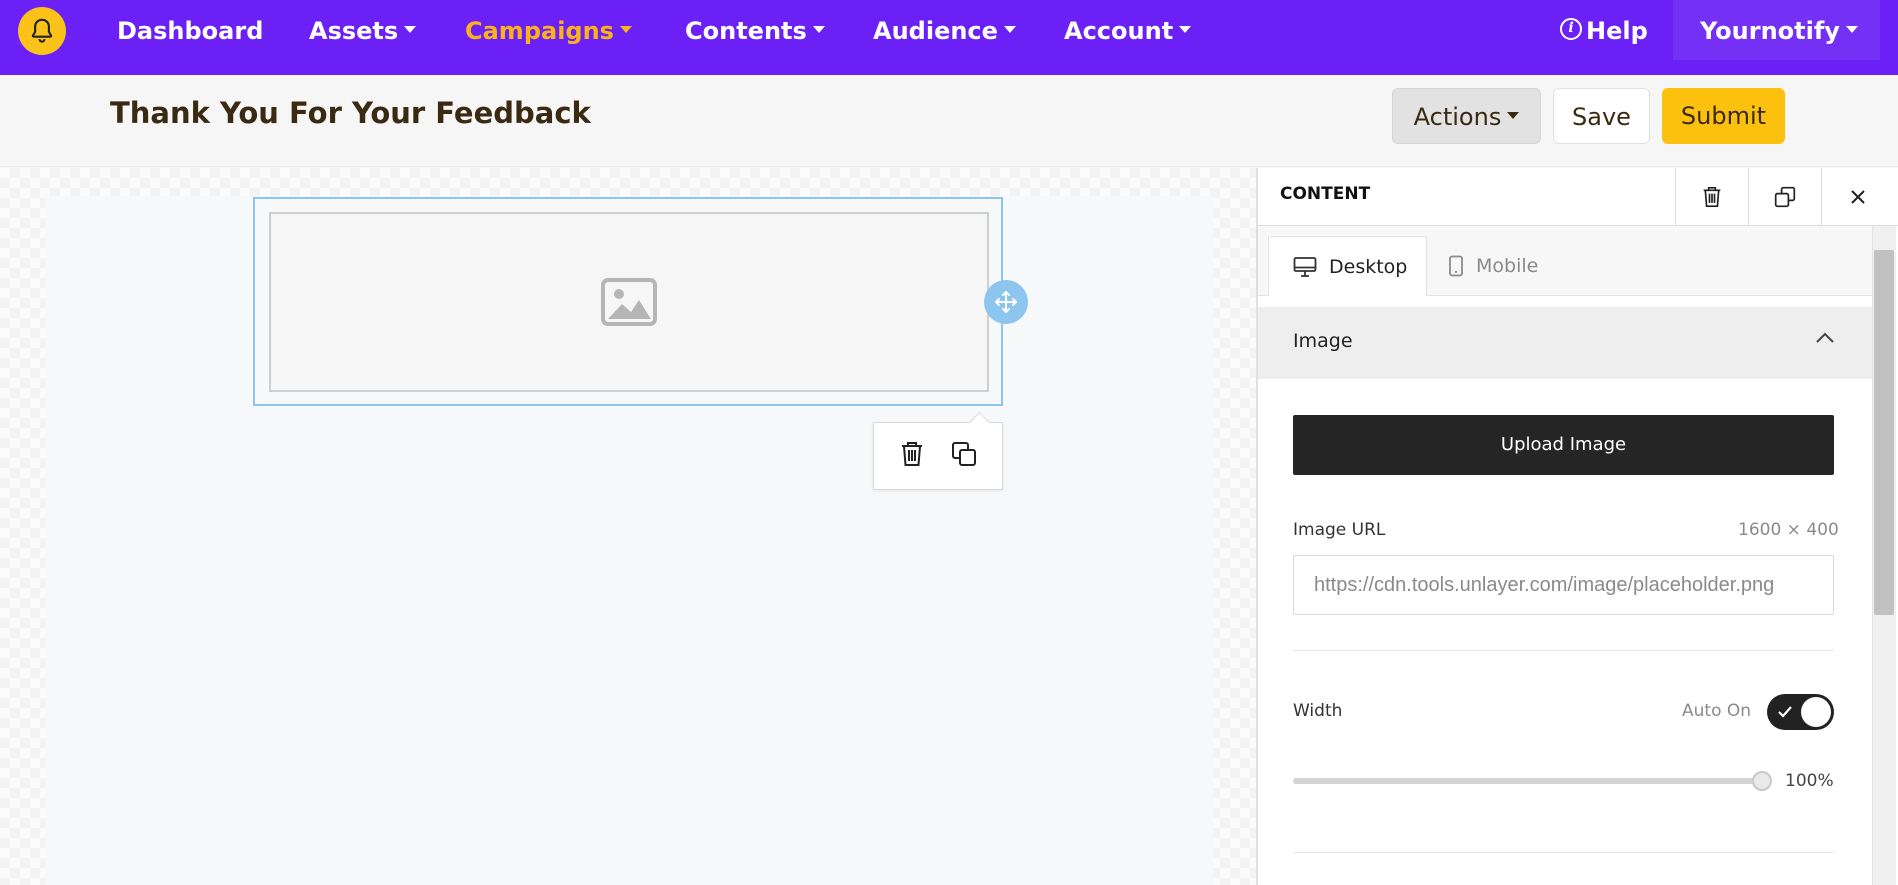  What do you see at coordinates (350, 113) in the screenshot?
I see `page-title: Thank You For Your Feedback` at bounding box center [350, 113].